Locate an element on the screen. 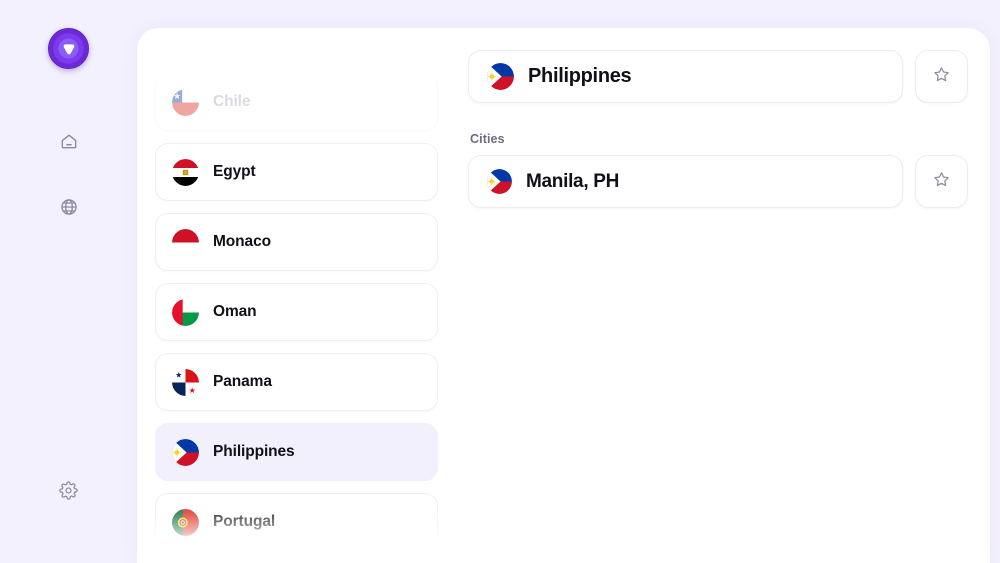 The image size is (1000, 563). country-header-row: Philippines is located at coordinates (718, 76).